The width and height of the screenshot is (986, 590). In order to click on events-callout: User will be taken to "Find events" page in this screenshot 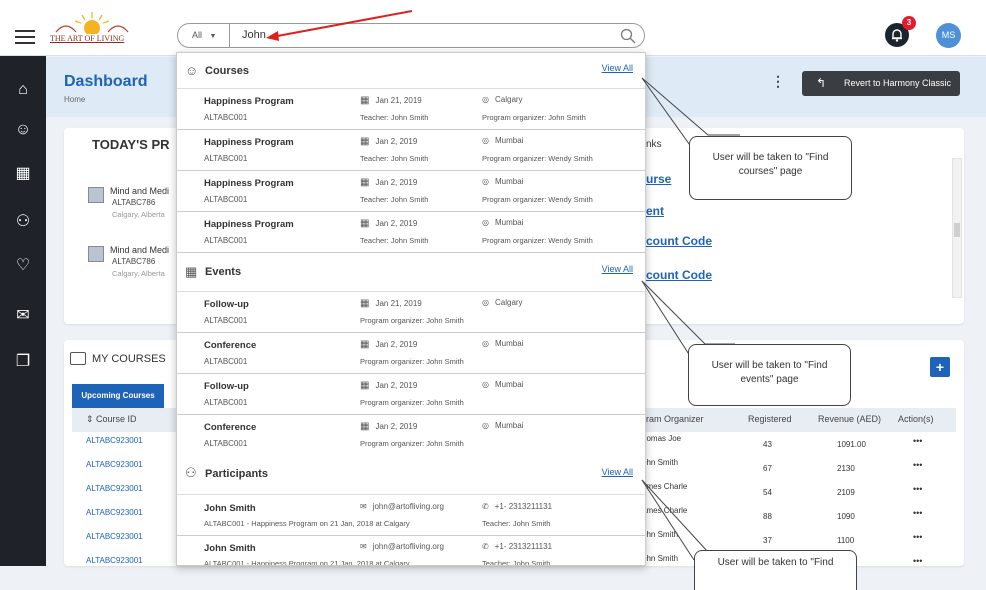, I will do `click(769, 375)`.